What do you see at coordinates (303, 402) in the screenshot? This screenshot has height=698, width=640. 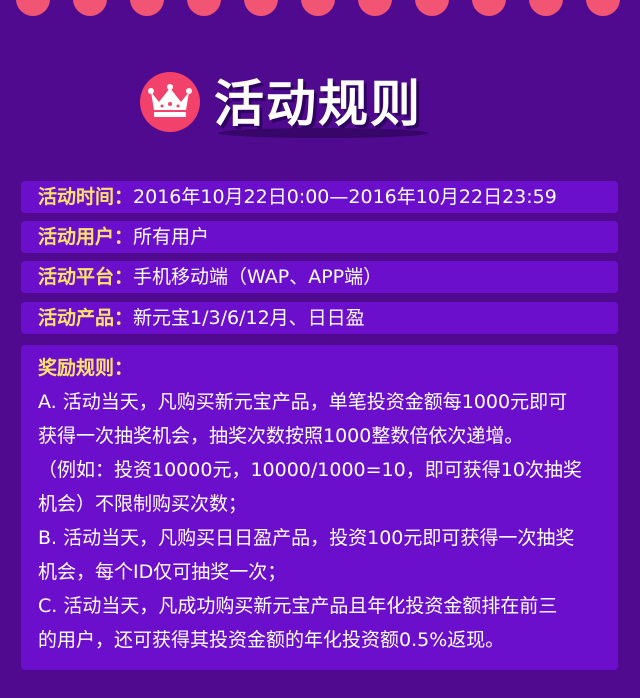 I see `rules-line: A. 活动当天，凡购买新元宝产品，单笔投资金额每1000元即可` at bounding box center [303, 402].